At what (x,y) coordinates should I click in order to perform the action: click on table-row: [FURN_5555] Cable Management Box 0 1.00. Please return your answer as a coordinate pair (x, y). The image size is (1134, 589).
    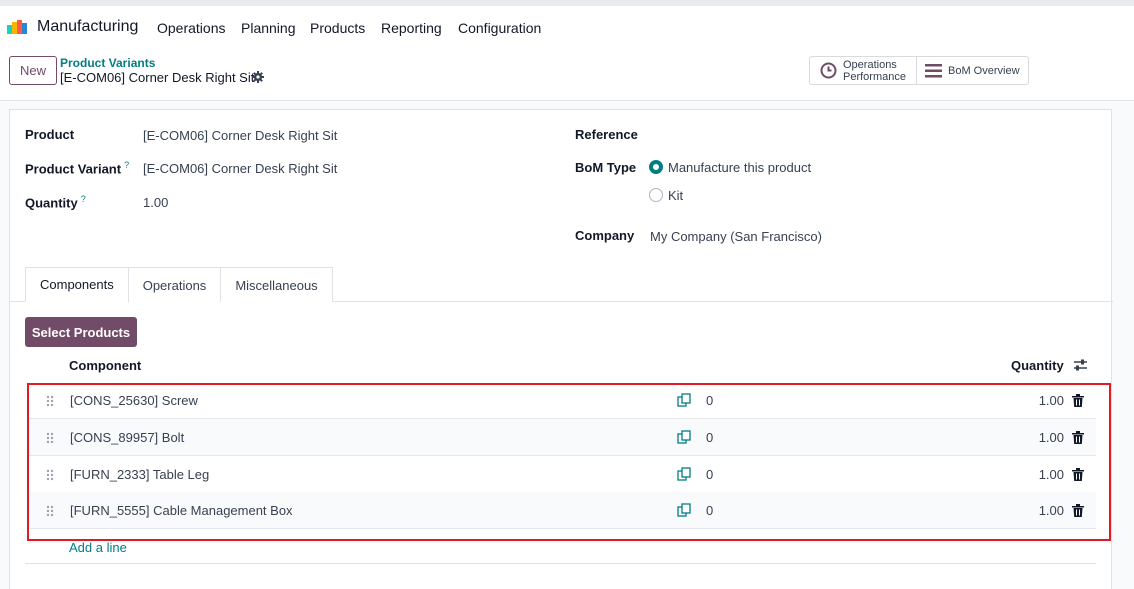
    Looking at the image, I should click on (562, 510).